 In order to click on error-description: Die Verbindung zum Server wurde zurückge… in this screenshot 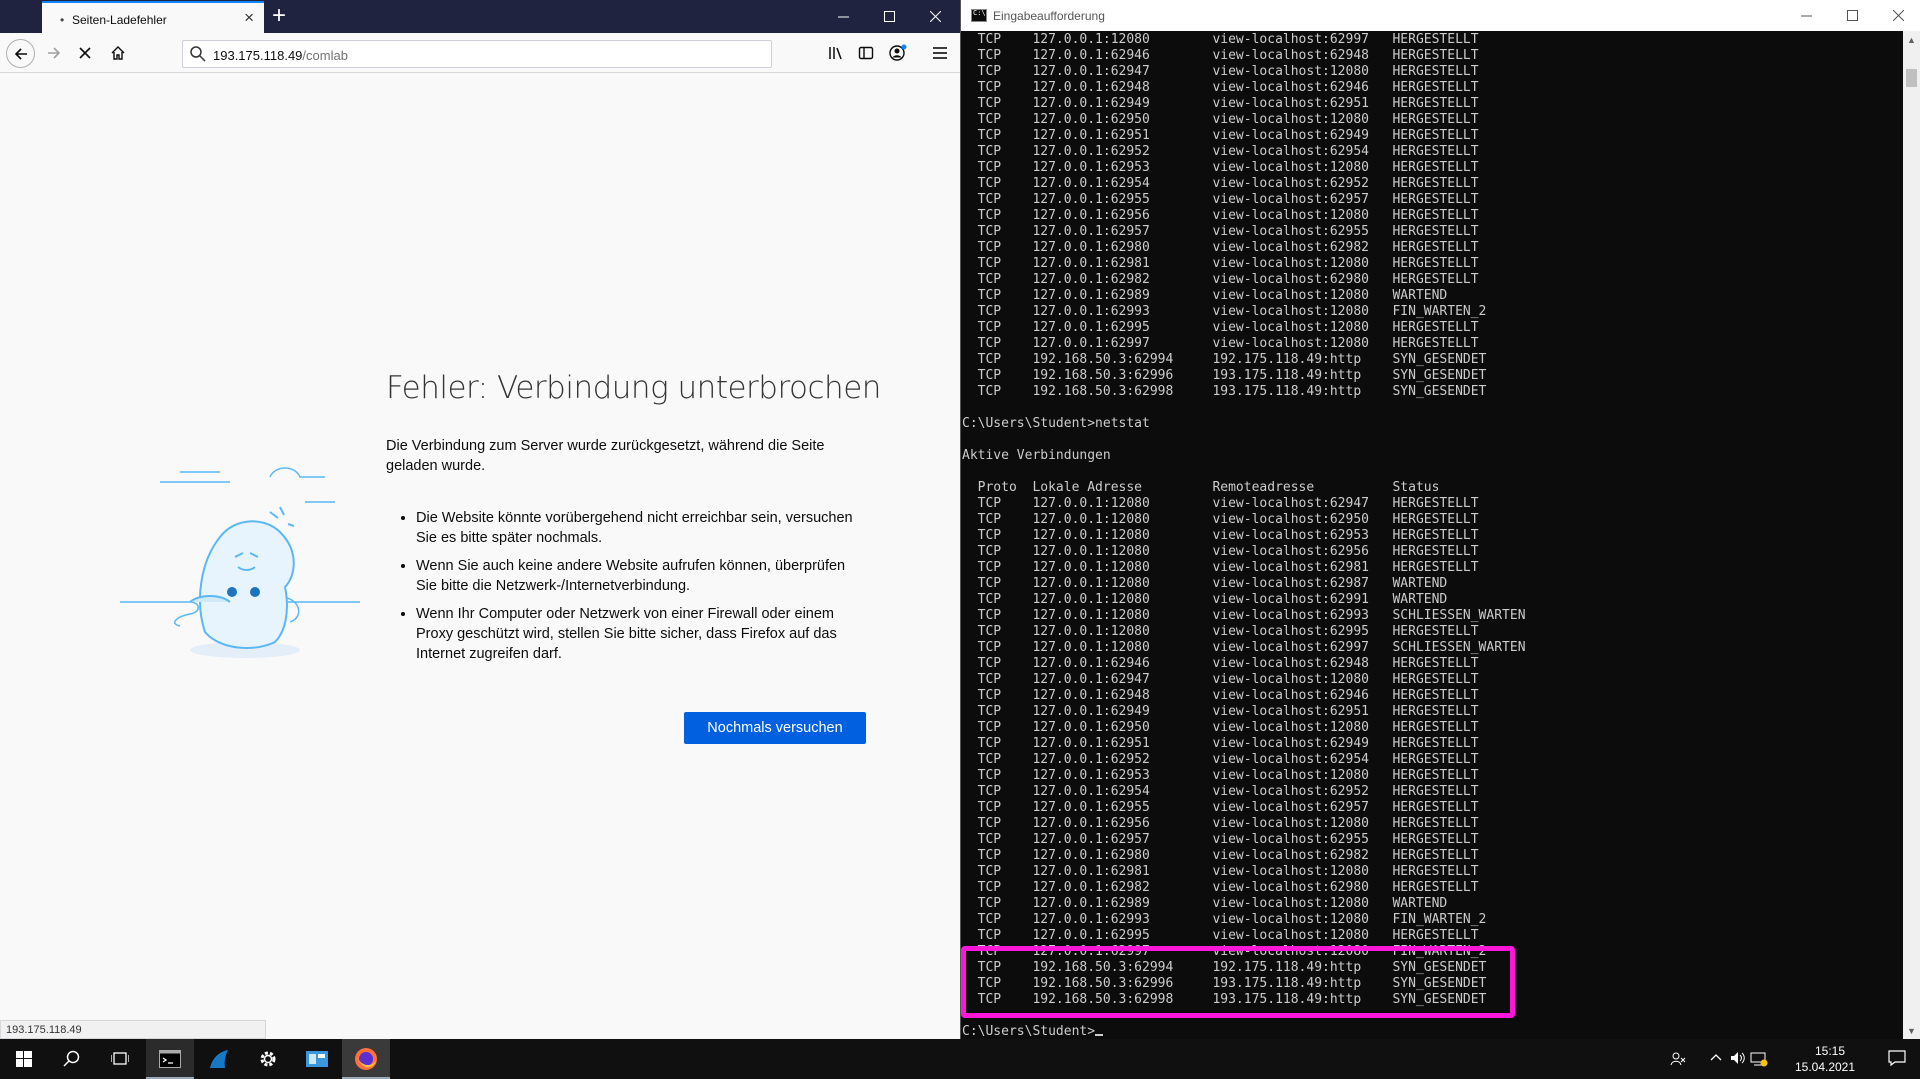, I will do `click(605, 456)`.